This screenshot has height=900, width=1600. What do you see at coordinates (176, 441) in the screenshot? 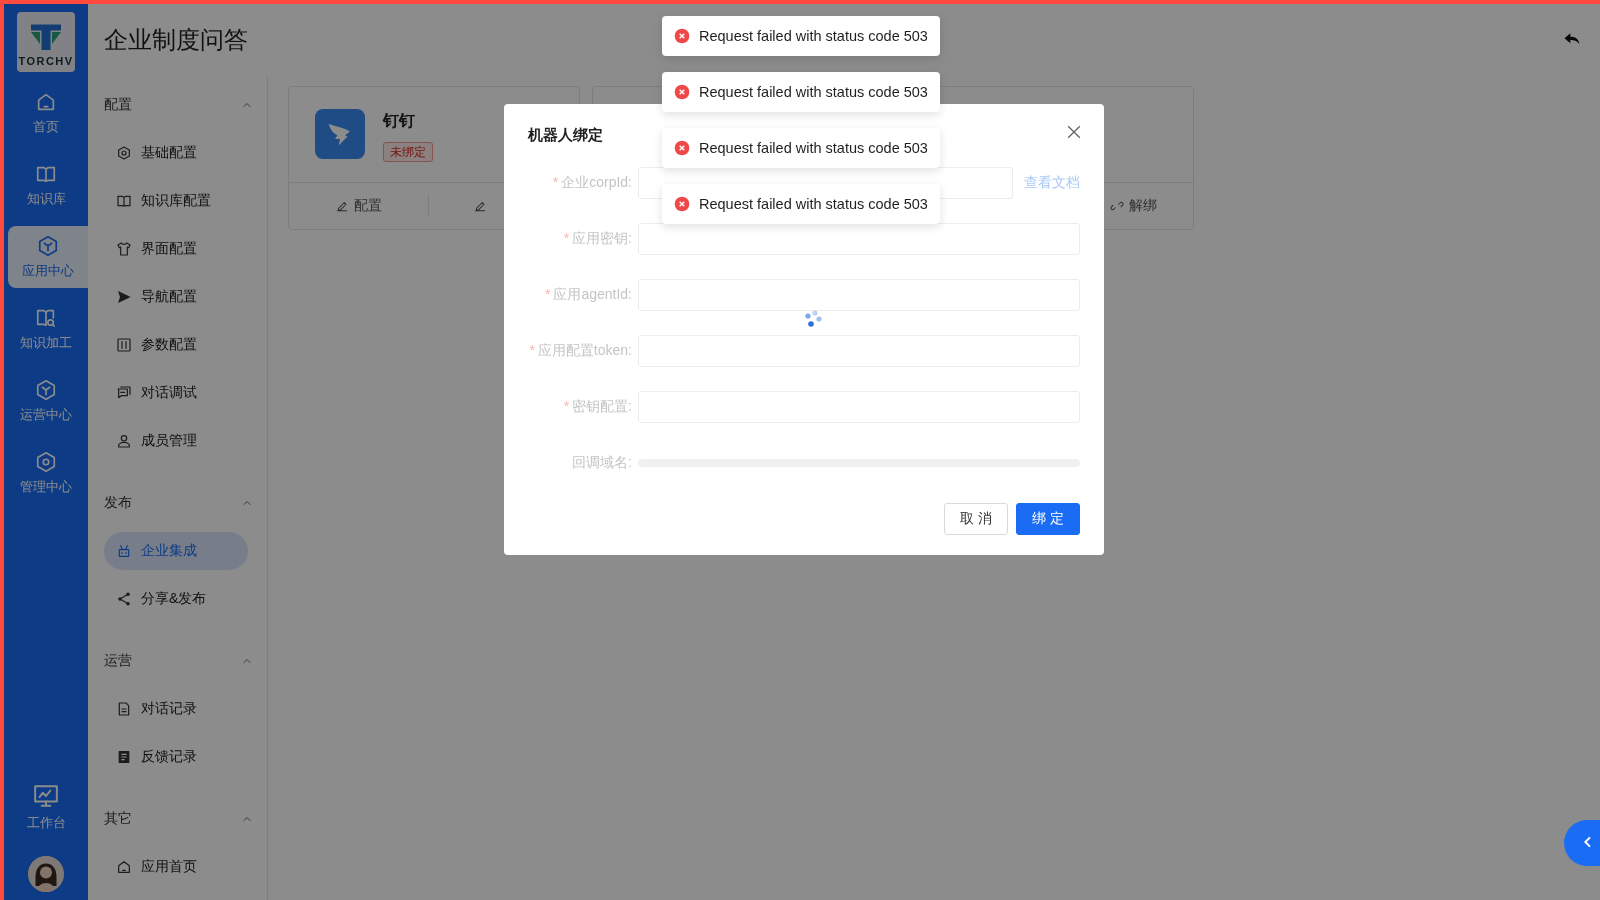
I see `menu-item: 成员管理` at bounding box center [176, 441].